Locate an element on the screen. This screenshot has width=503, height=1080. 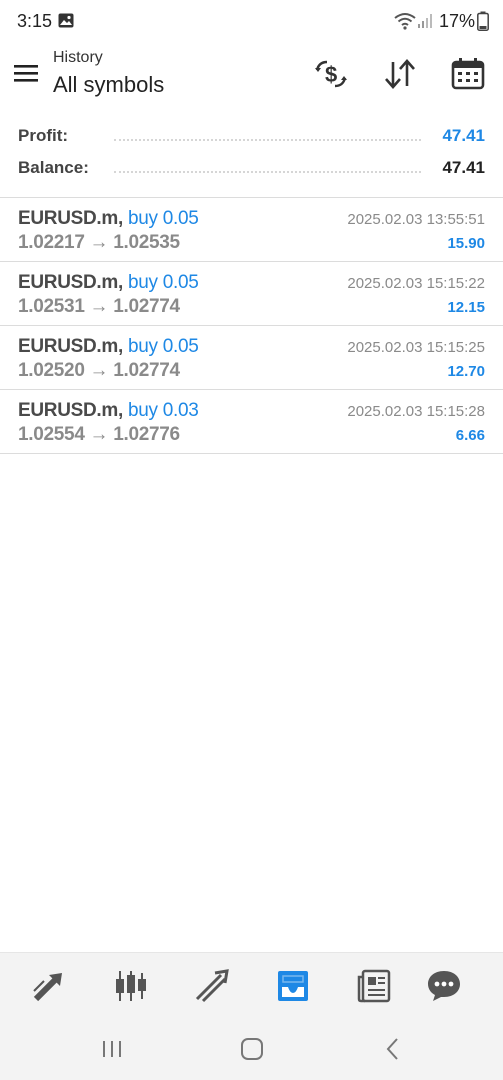
deal-profit: 12.15 is located at coordinates (466, 307).